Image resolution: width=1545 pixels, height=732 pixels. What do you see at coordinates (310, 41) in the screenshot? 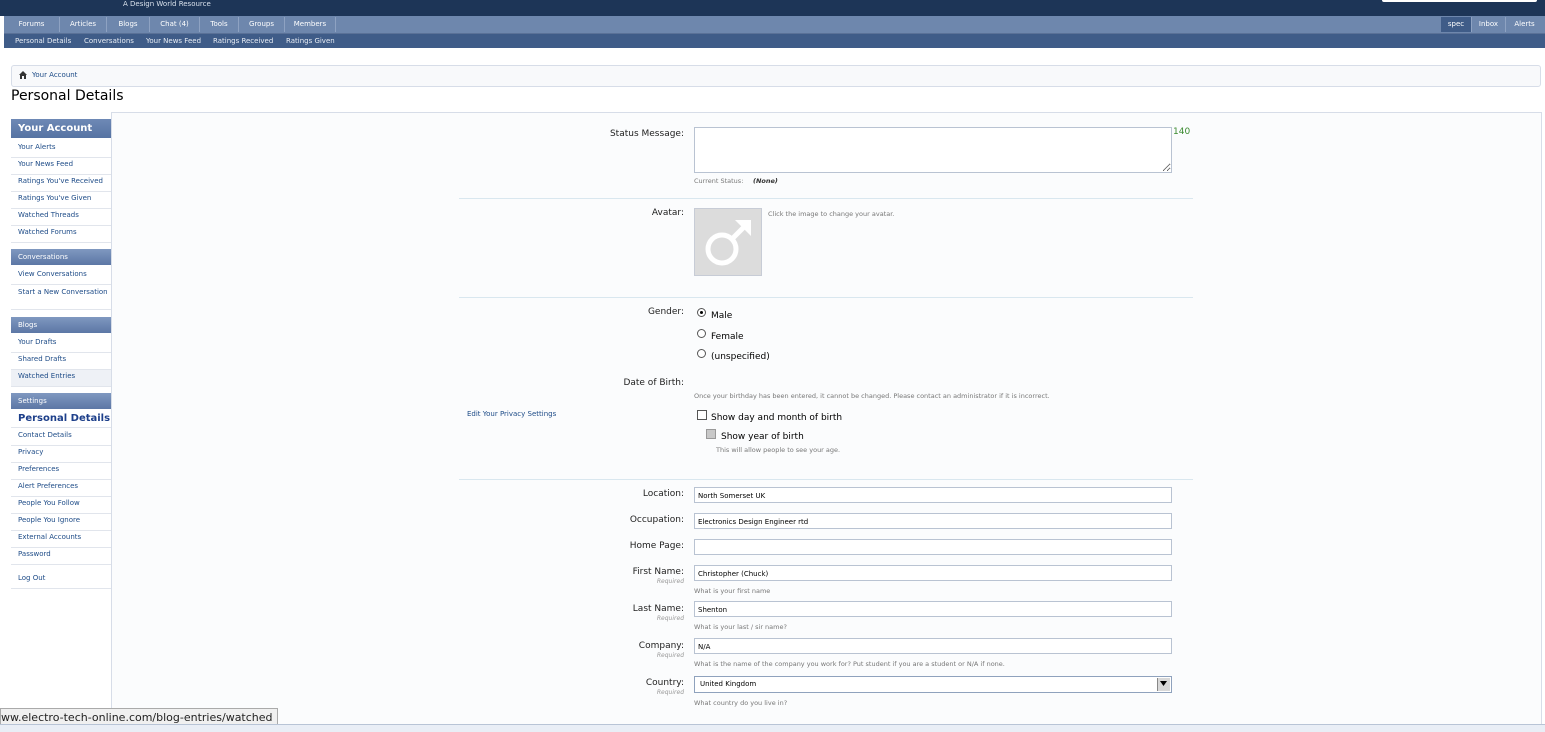
I see `subnav-ratings-given: Ratings Given` at bounding box center [310, 41].